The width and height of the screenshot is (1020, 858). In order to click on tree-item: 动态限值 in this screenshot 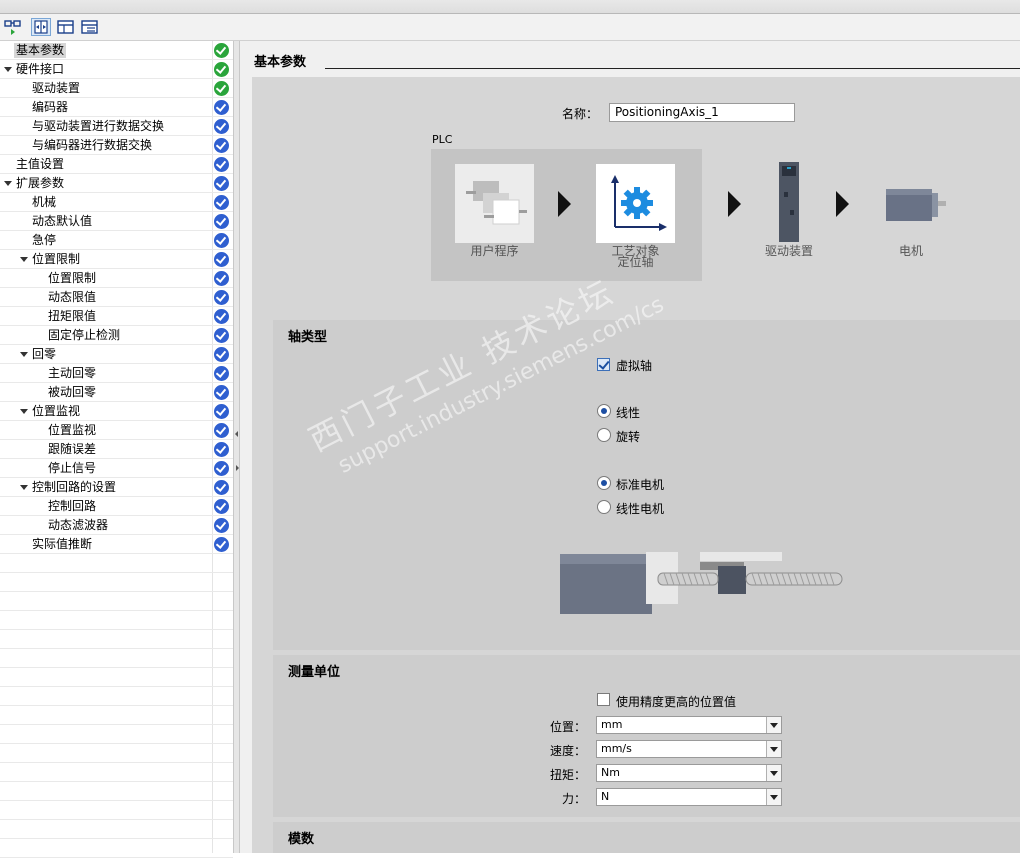, I will do `click(116, 297)`.